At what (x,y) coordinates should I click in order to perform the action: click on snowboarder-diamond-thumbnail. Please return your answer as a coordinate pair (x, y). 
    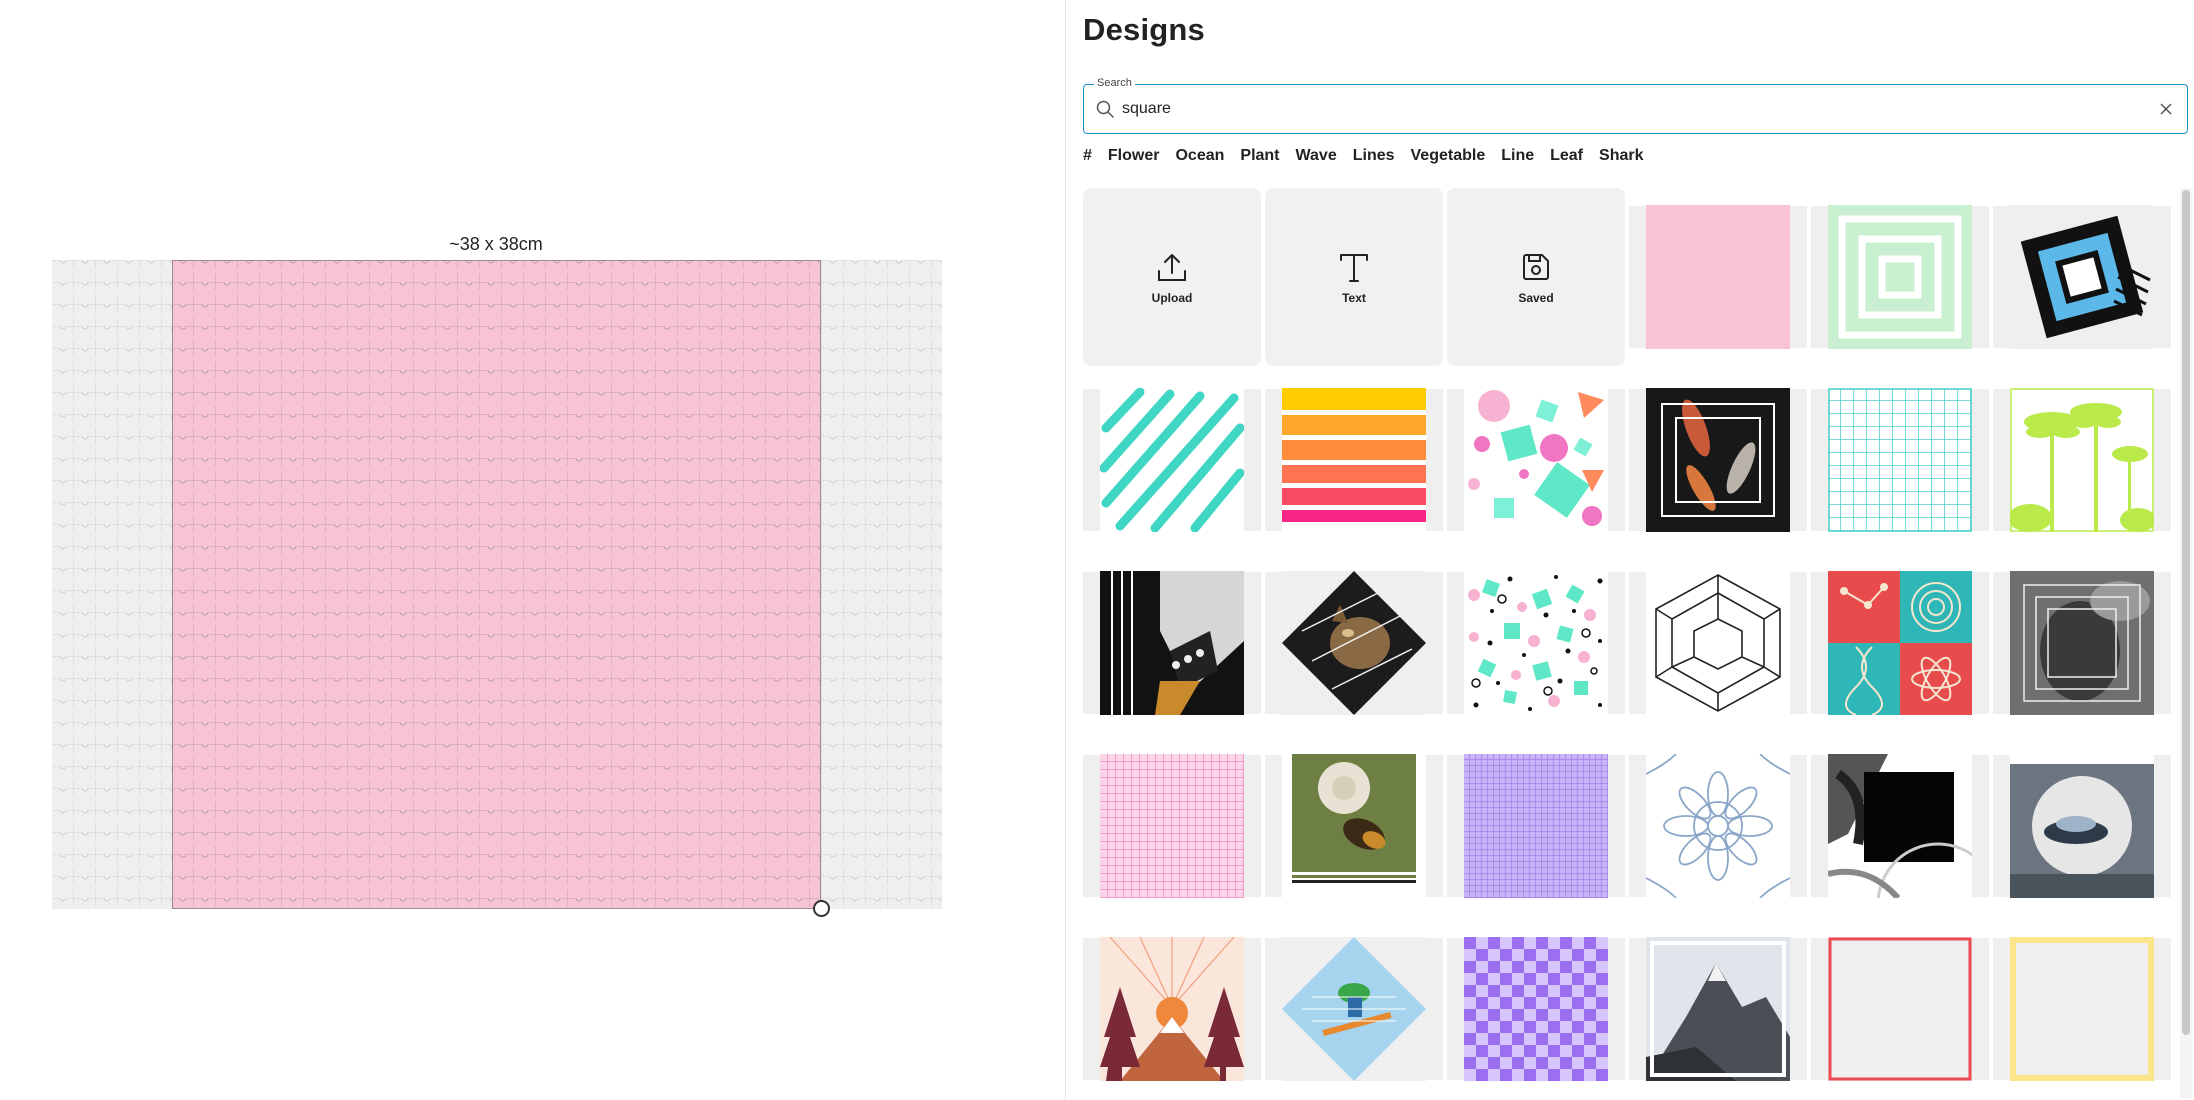
    Looking at the image, I should click on (1354, 1009).